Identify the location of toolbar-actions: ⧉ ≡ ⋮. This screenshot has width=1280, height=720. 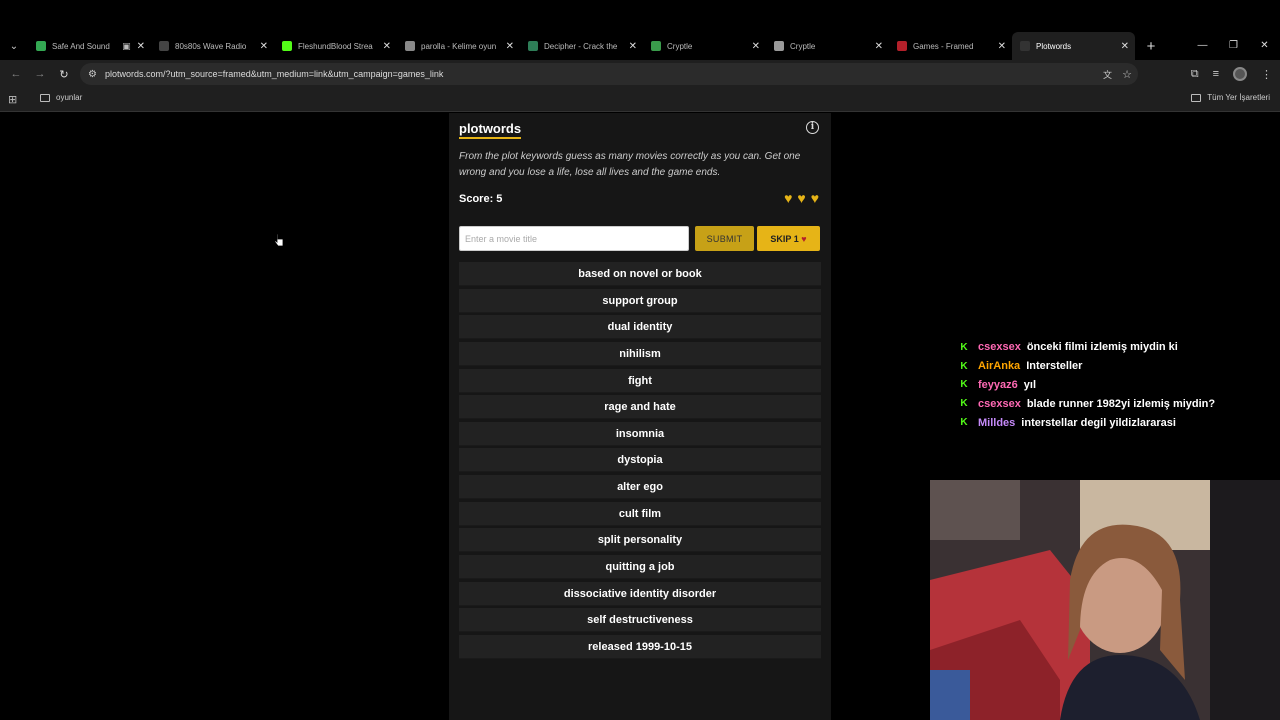
(1231, 74).